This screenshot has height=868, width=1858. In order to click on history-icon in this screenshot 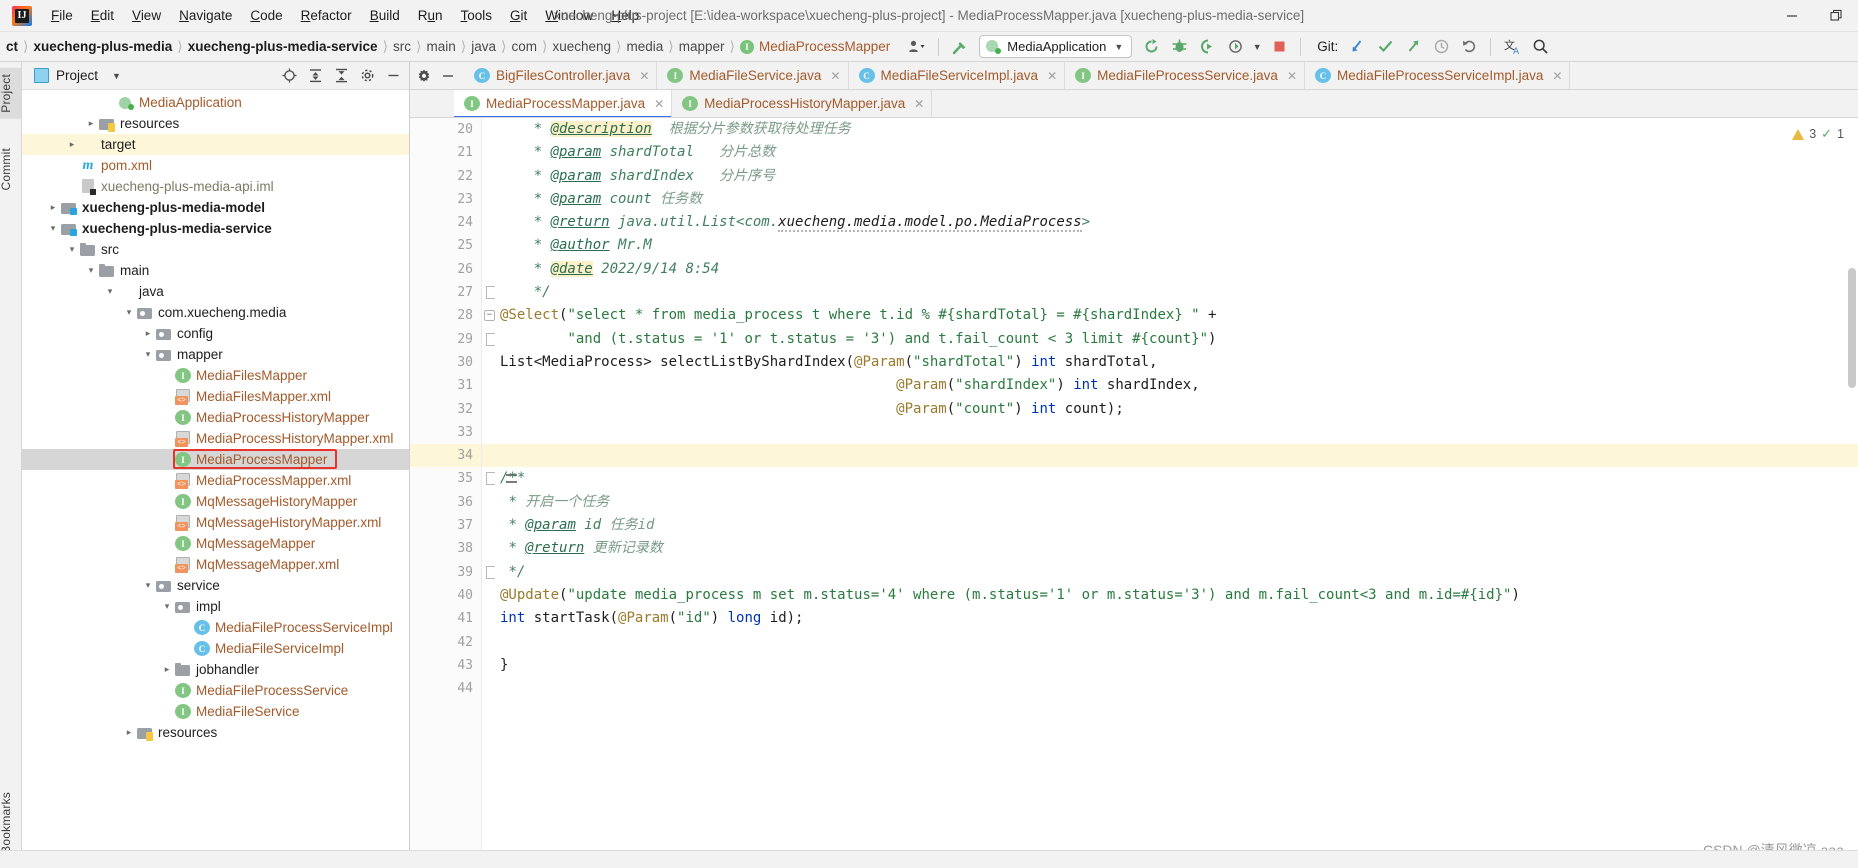, I will do `click(1441, 47)`.